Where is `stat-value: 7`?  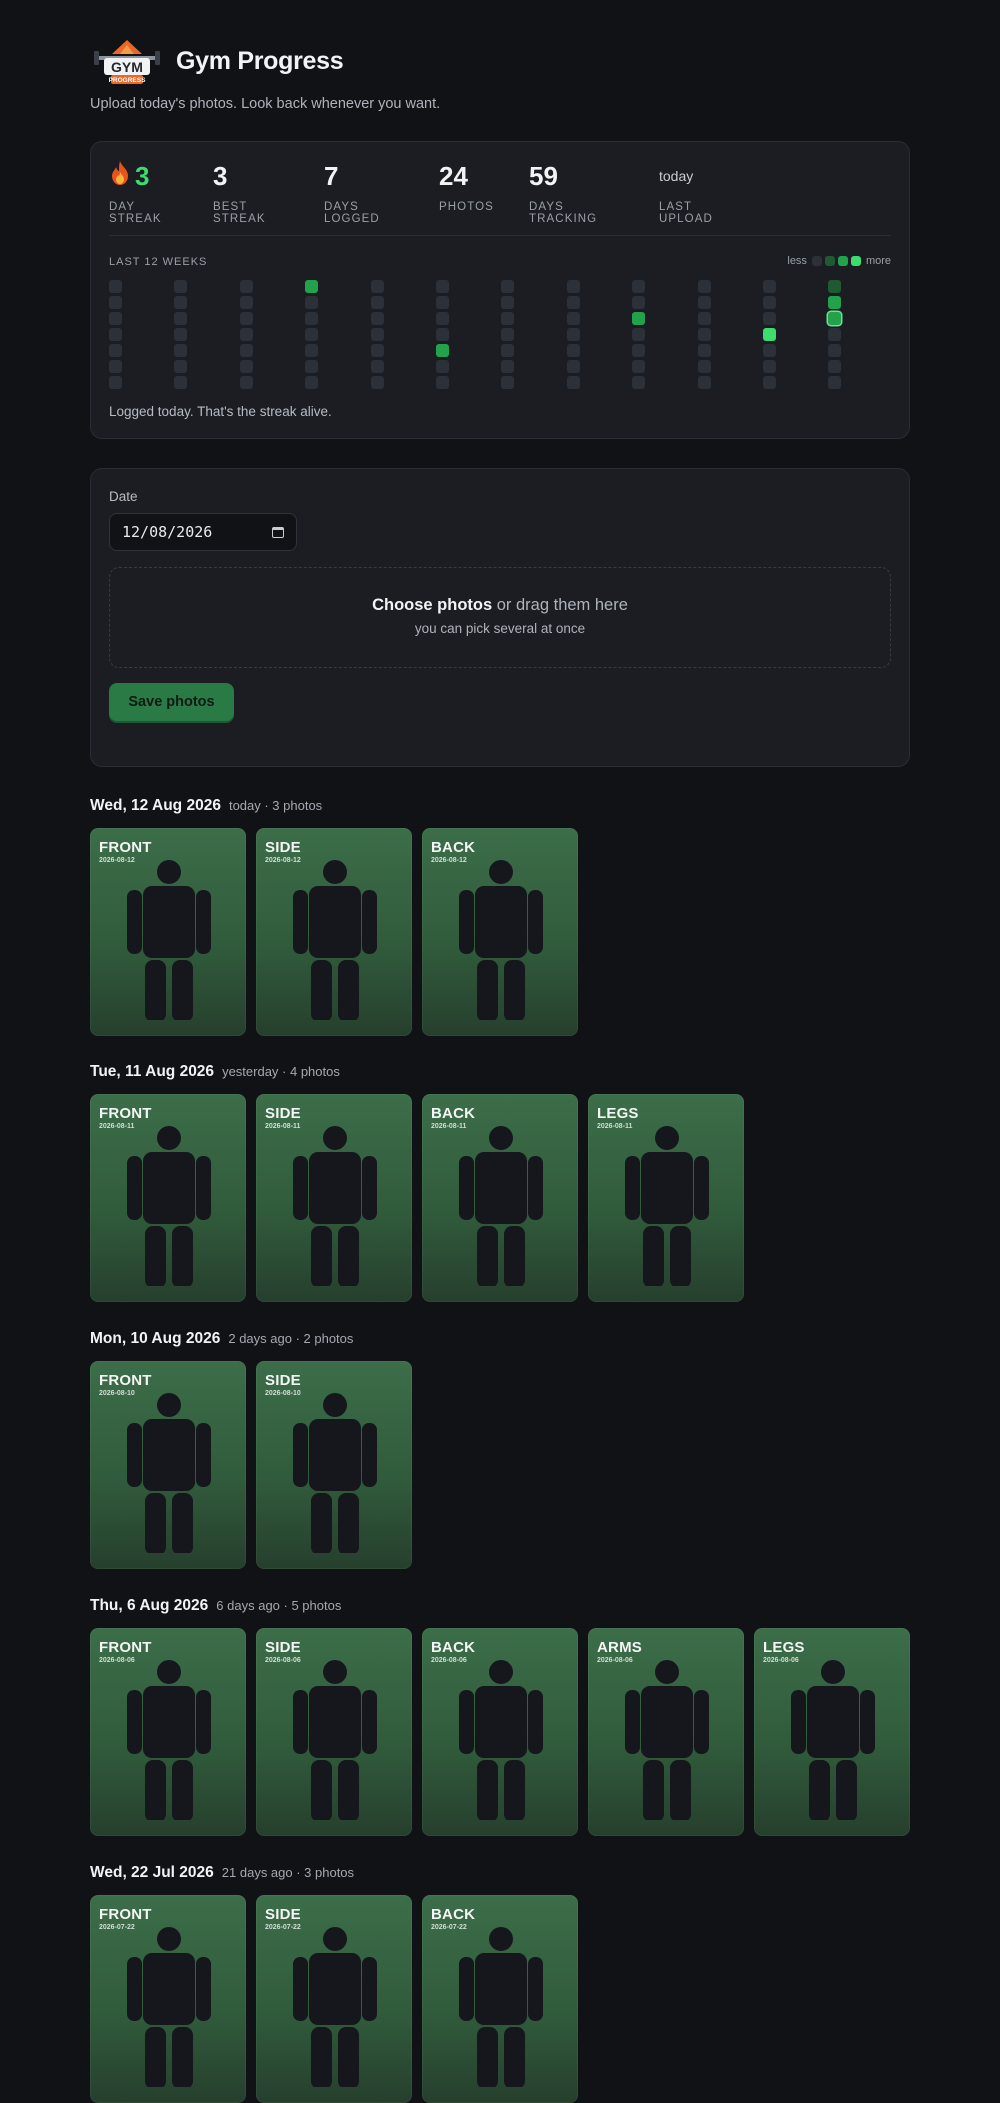
stat-value: 7 is located at coordinates (352, 176).